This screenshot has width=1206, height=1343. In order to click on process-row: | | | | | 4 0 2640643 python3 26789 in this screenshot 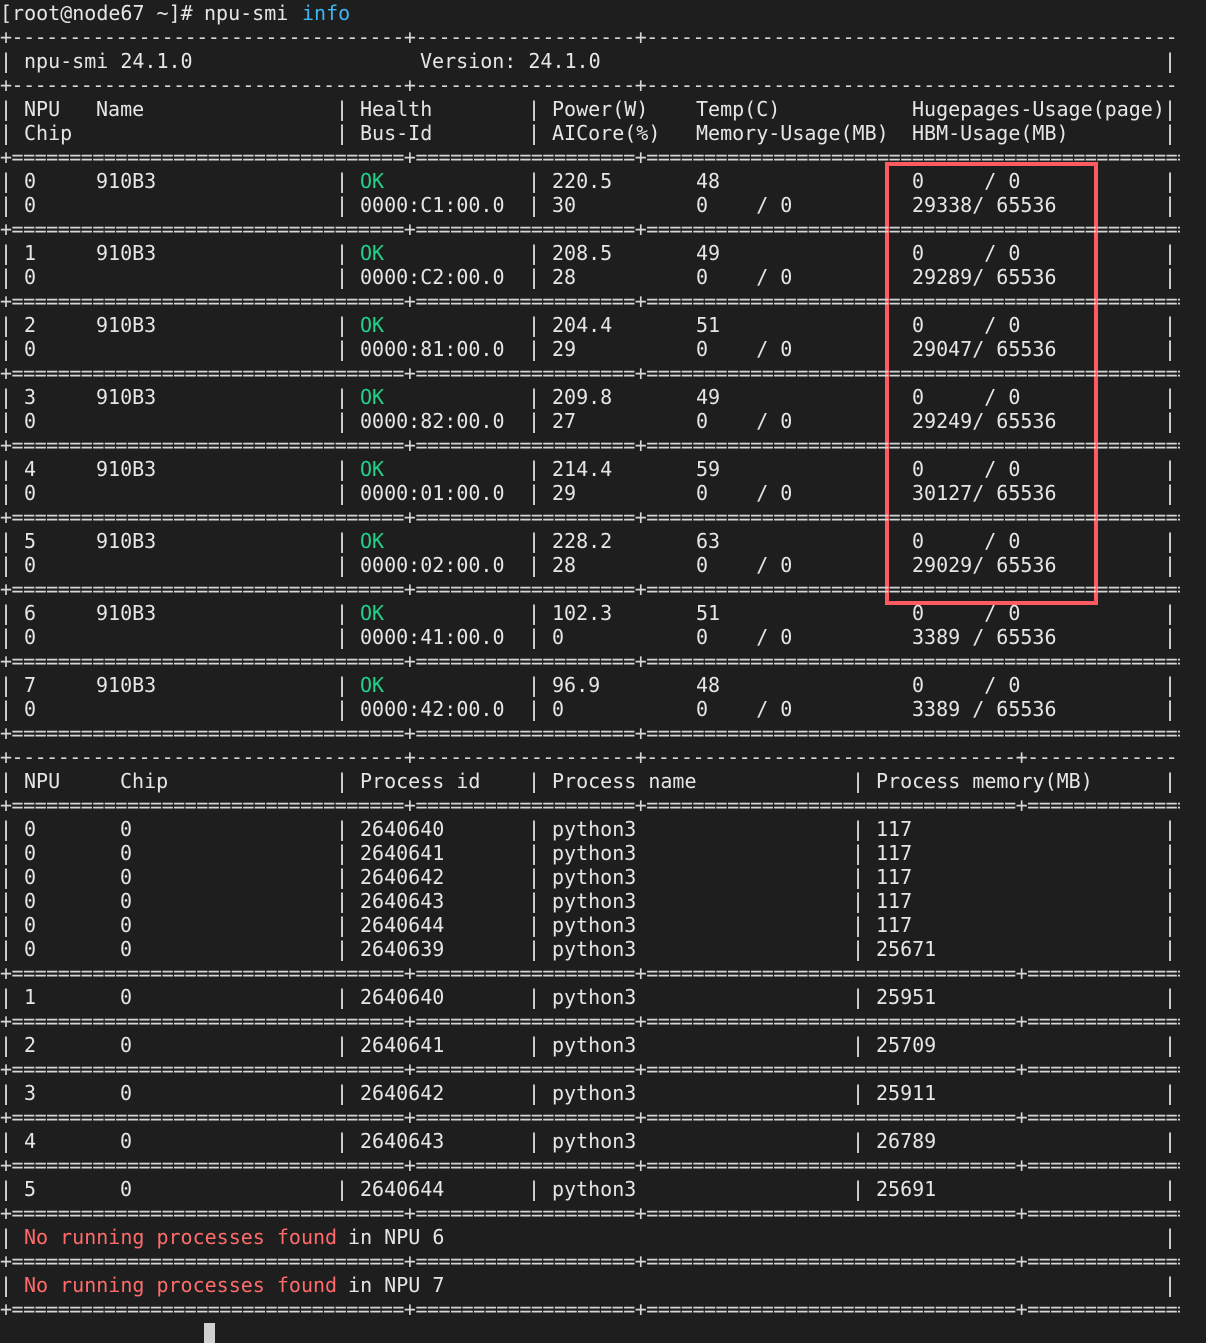, I will do `click(590, 1141)`.